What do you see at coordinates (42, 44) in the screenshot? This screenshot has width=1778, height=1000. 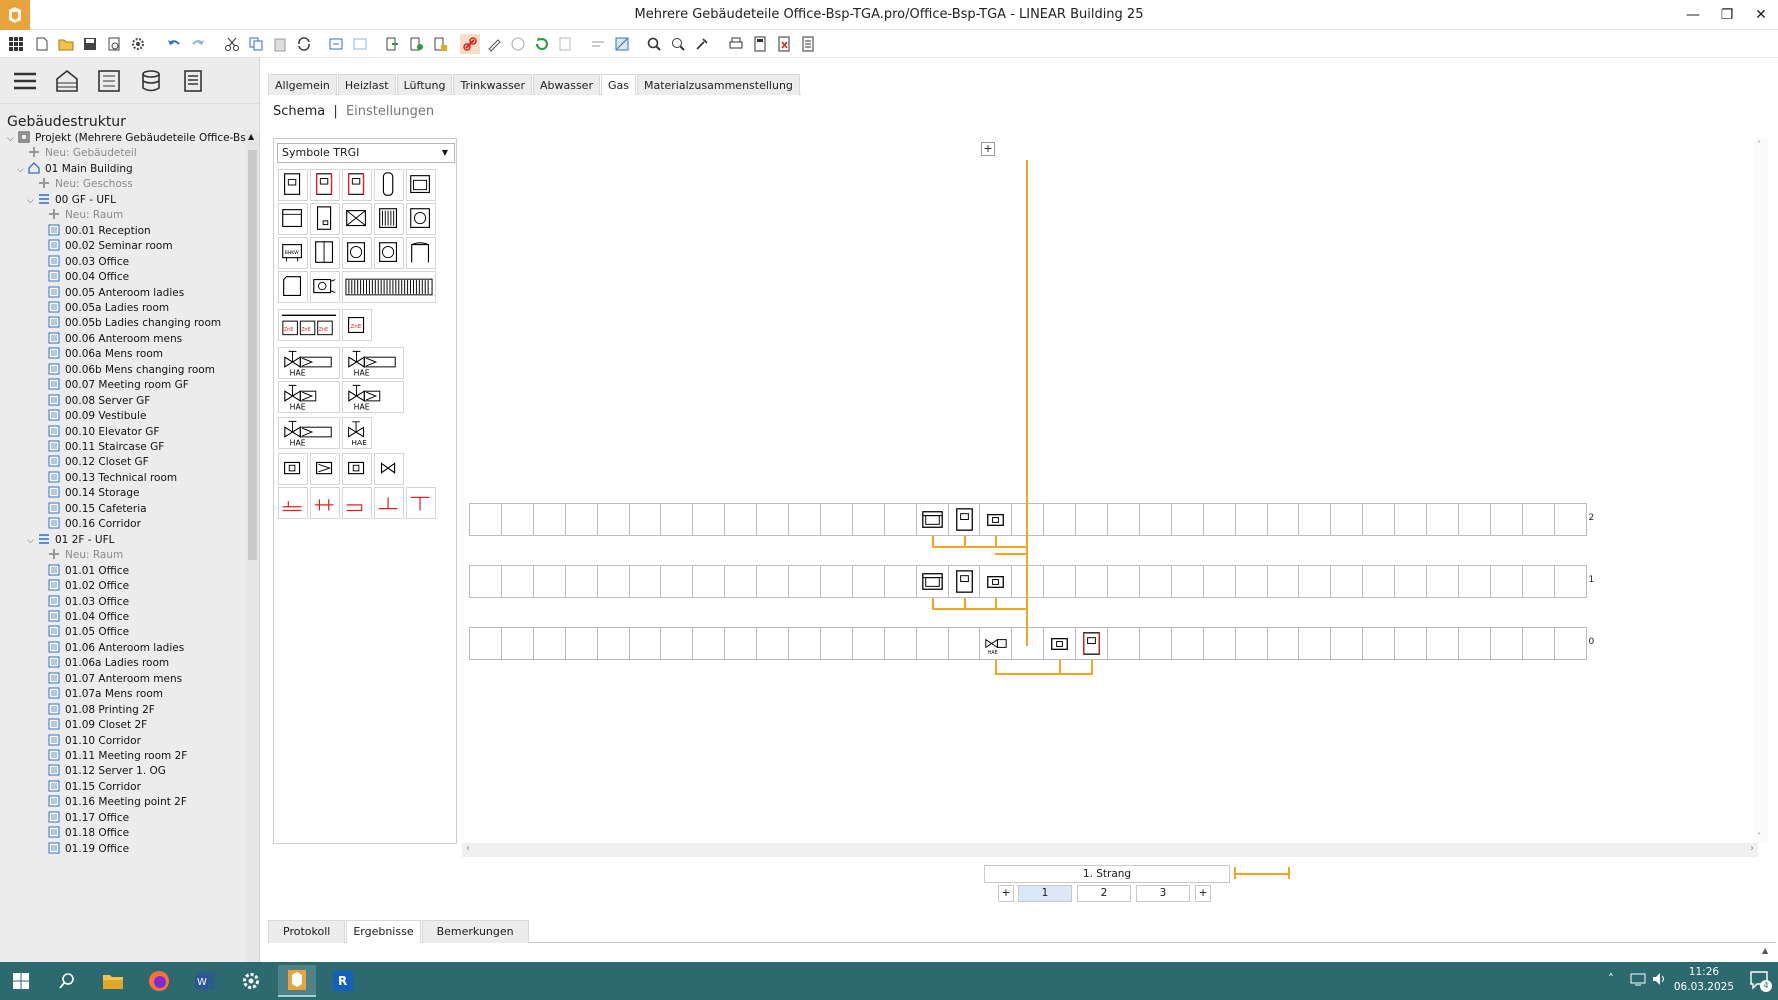 I see `new-file-icon` at bounding box center [42, 44].